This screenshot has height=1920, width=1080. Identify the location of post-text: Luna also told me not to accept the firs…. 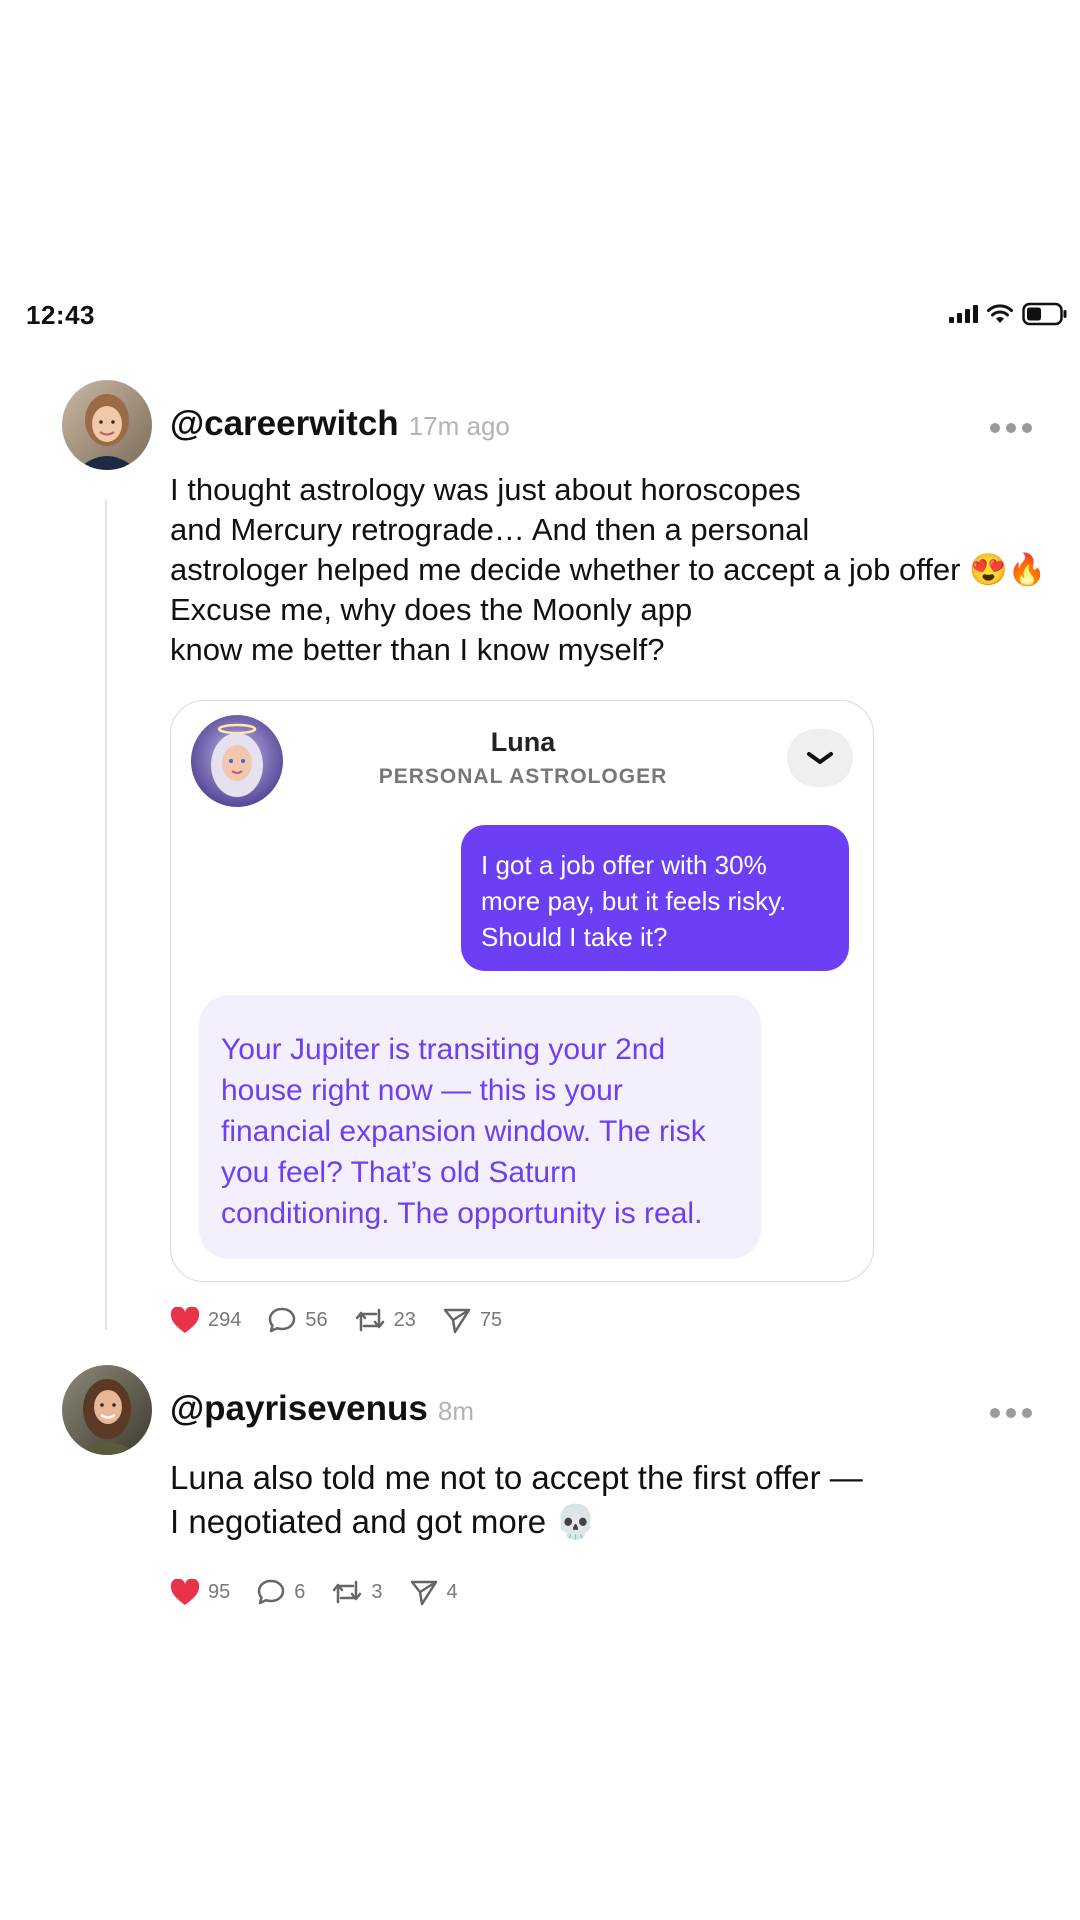
(516, 1499).